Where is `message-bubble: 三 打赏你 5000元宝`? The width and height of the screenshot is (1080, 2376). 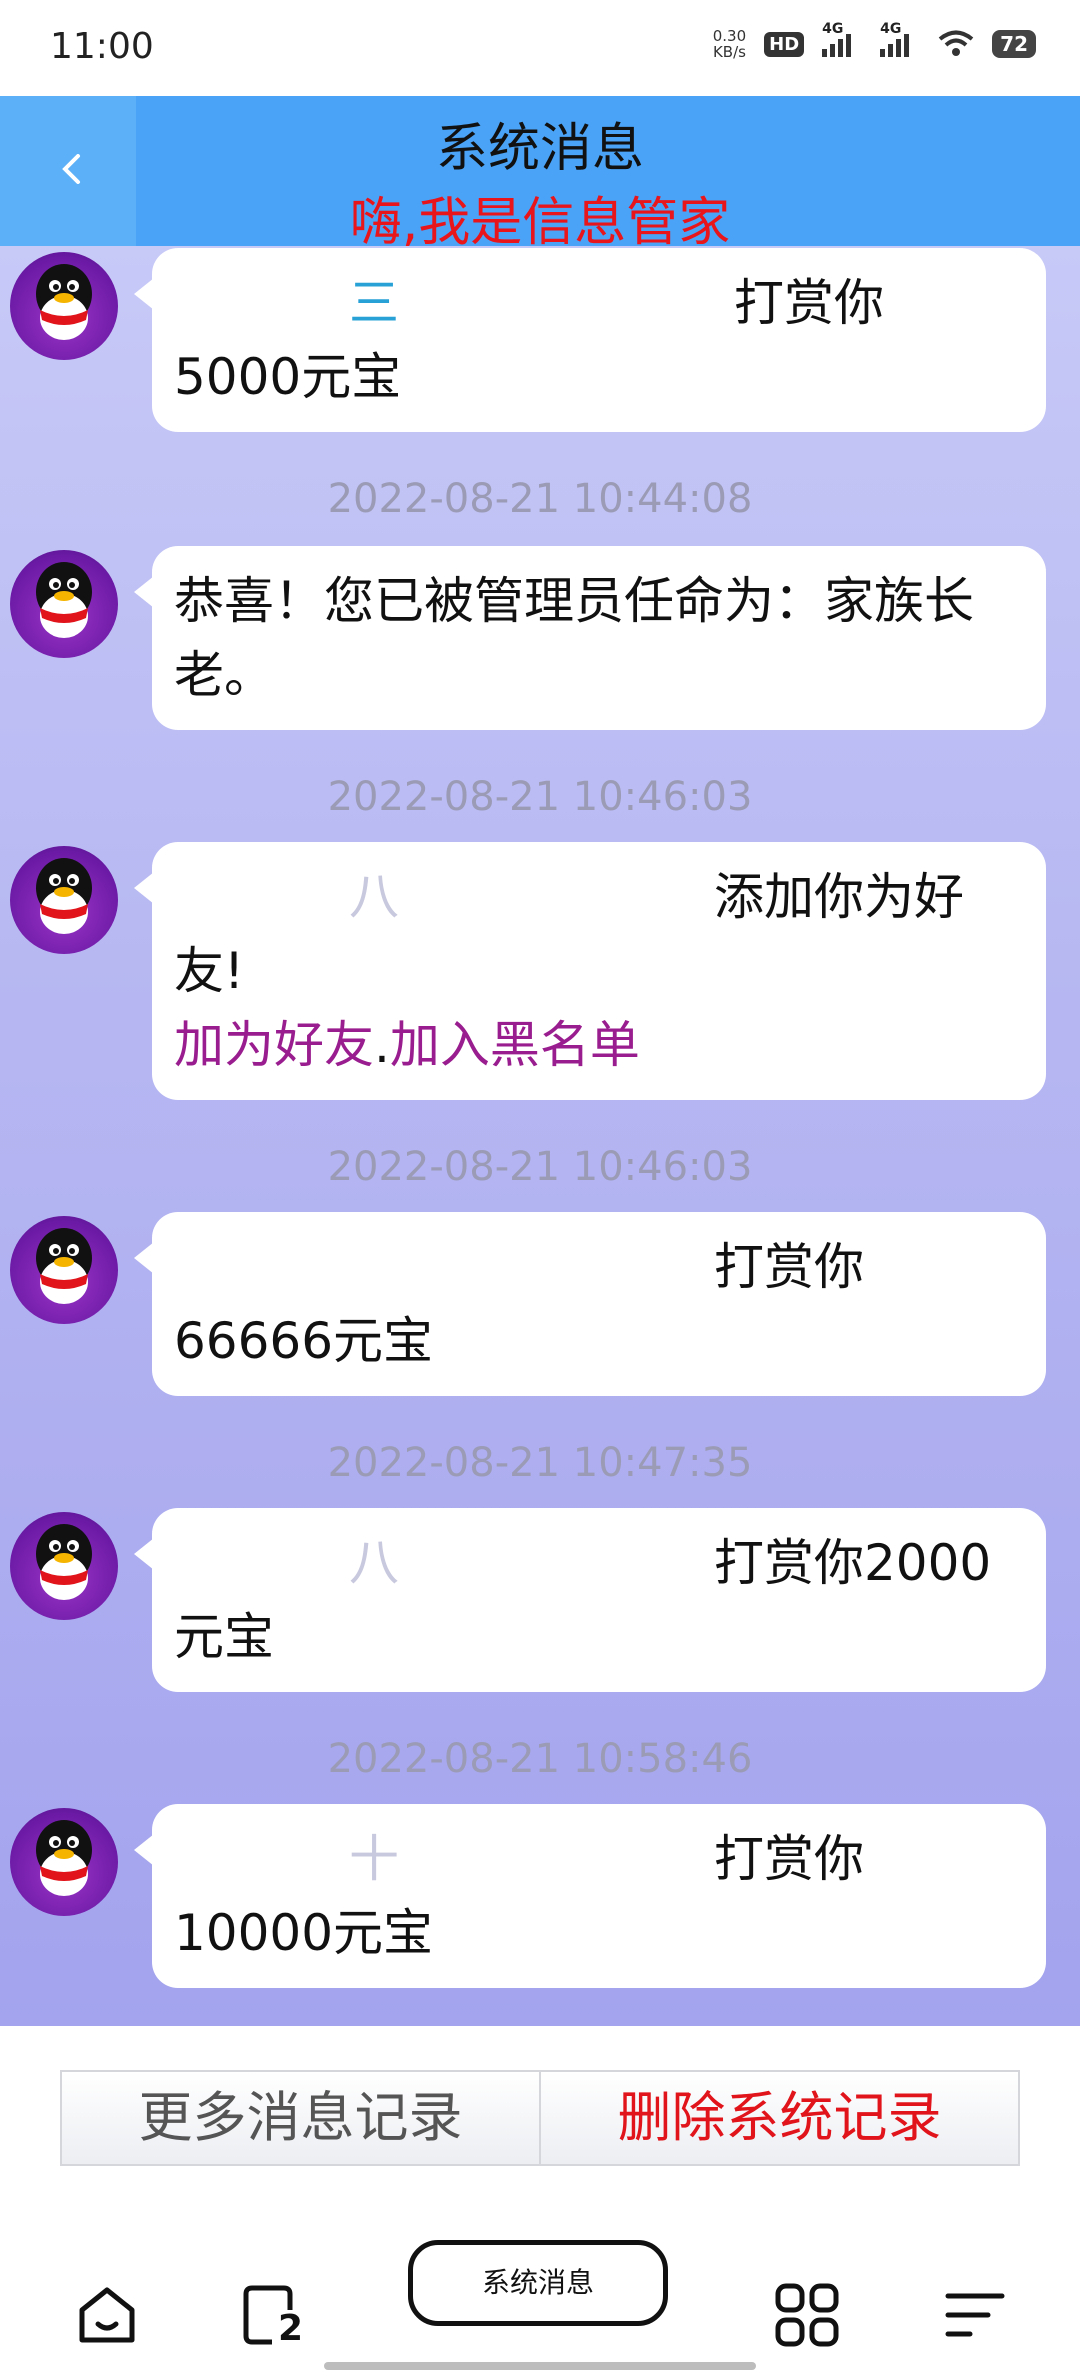 message-bubble: 三 打赏你 5000元宝 is located at coordinates (590, 340).